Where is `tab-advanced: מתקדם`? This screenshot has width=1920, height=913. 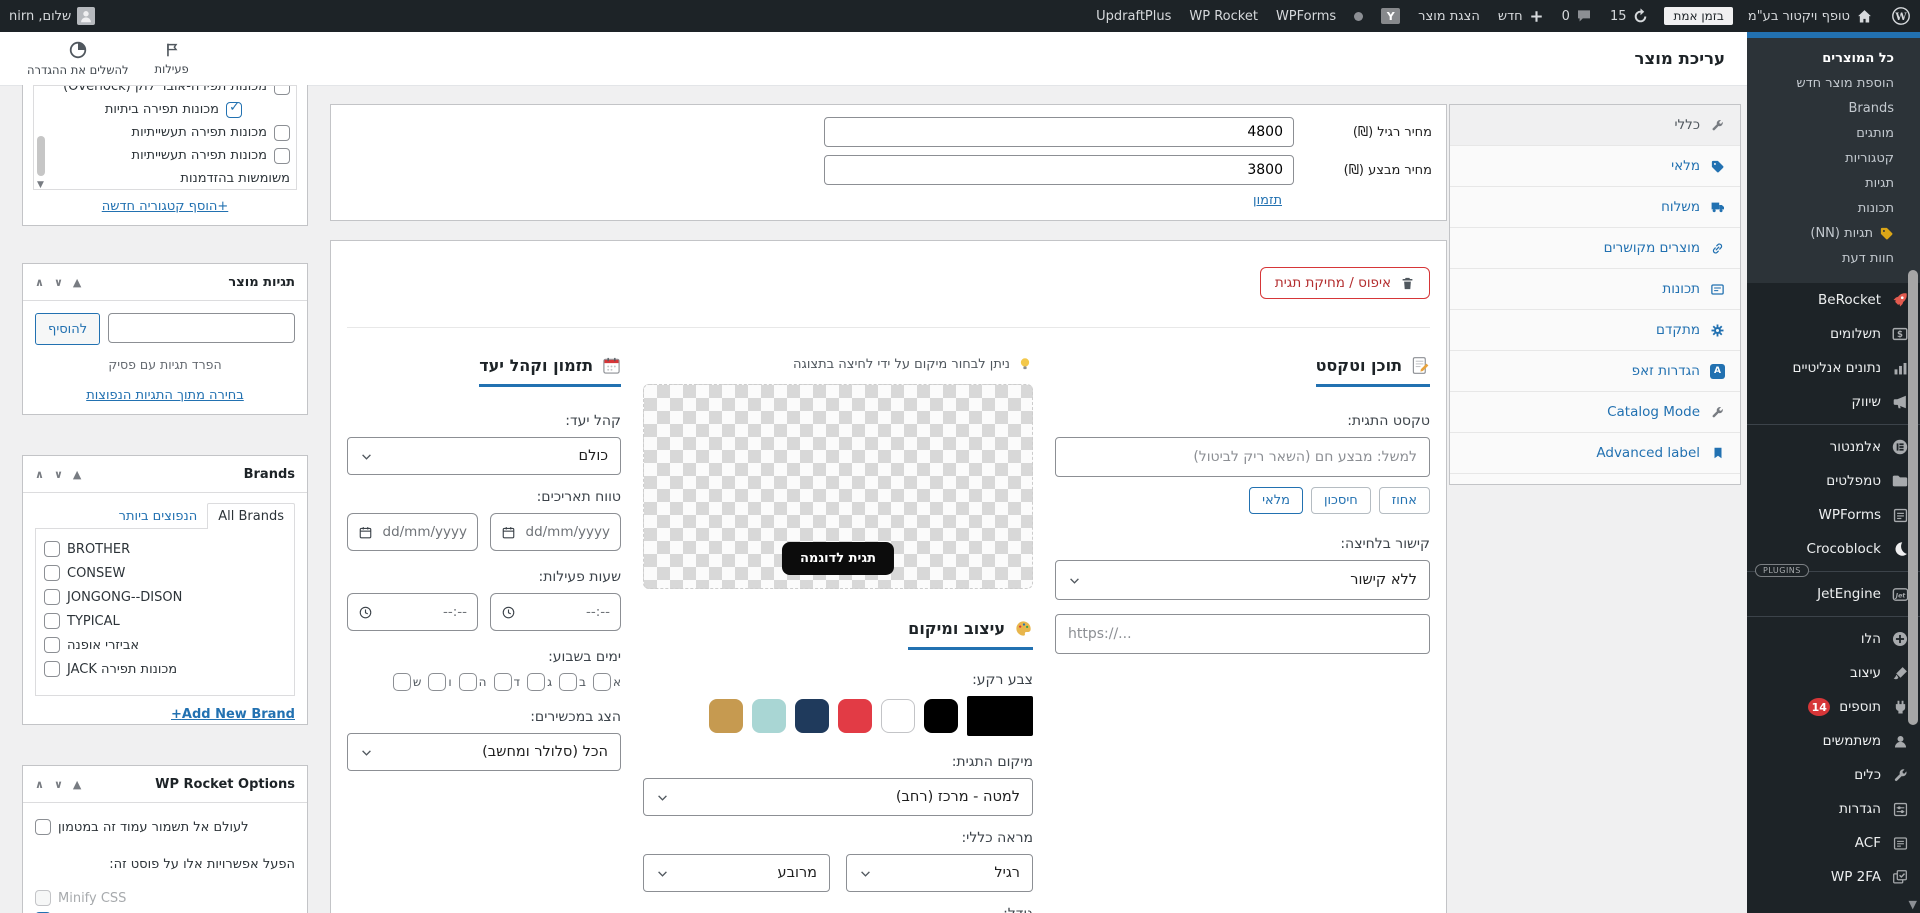
tab-advanced: מתקדם is located at coordinates (1595, 330).